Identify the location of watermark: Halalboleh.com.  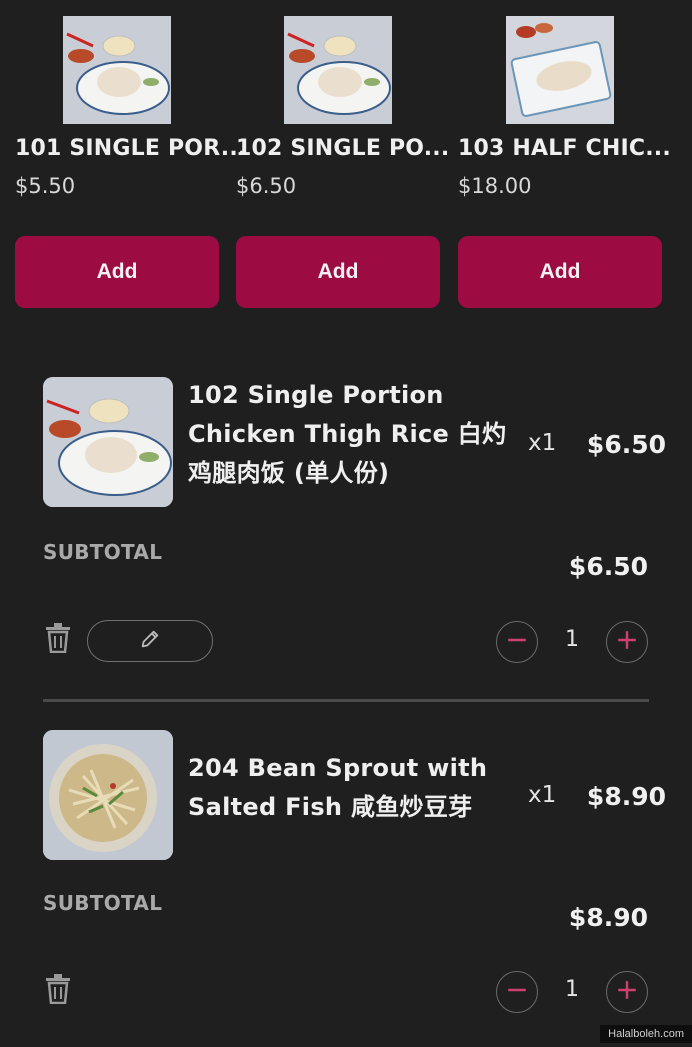
(646, 1034).